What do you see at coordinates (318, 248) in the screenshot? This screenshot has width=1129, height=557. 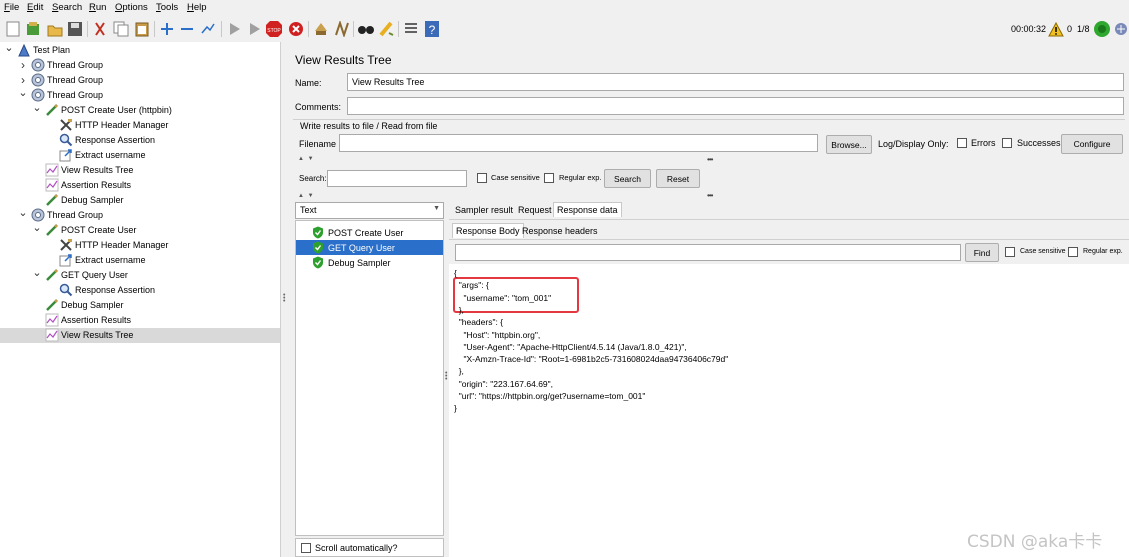 I see `success-shield-icon` at bounding box center [318, 248].